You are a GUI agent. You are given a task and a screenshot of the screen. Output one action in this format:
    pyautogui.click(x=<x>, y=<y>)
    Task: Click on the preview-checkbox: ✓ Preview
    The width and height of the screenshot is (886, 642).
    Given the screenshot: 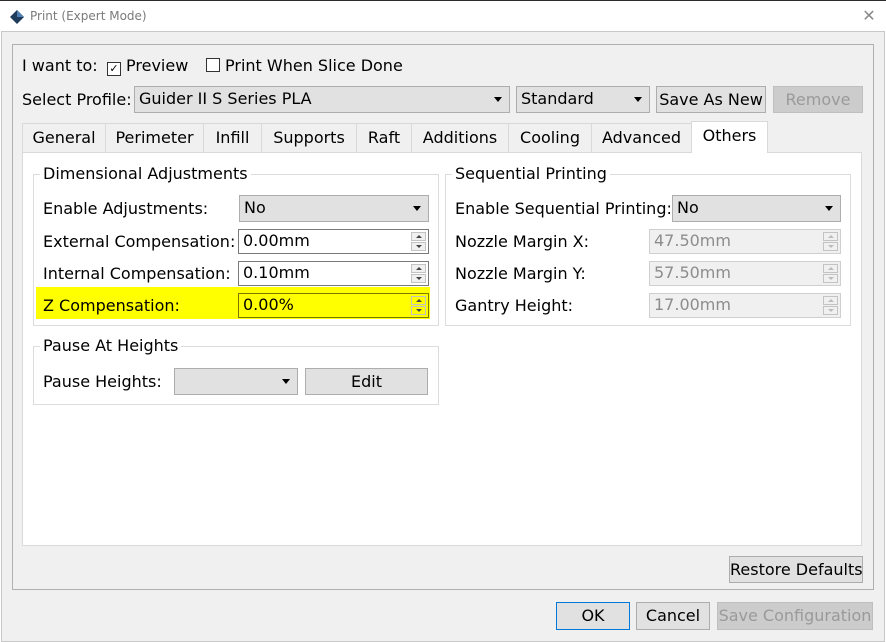 What is the action you would take?
    pyautogui.click(x=147, y=66)
    